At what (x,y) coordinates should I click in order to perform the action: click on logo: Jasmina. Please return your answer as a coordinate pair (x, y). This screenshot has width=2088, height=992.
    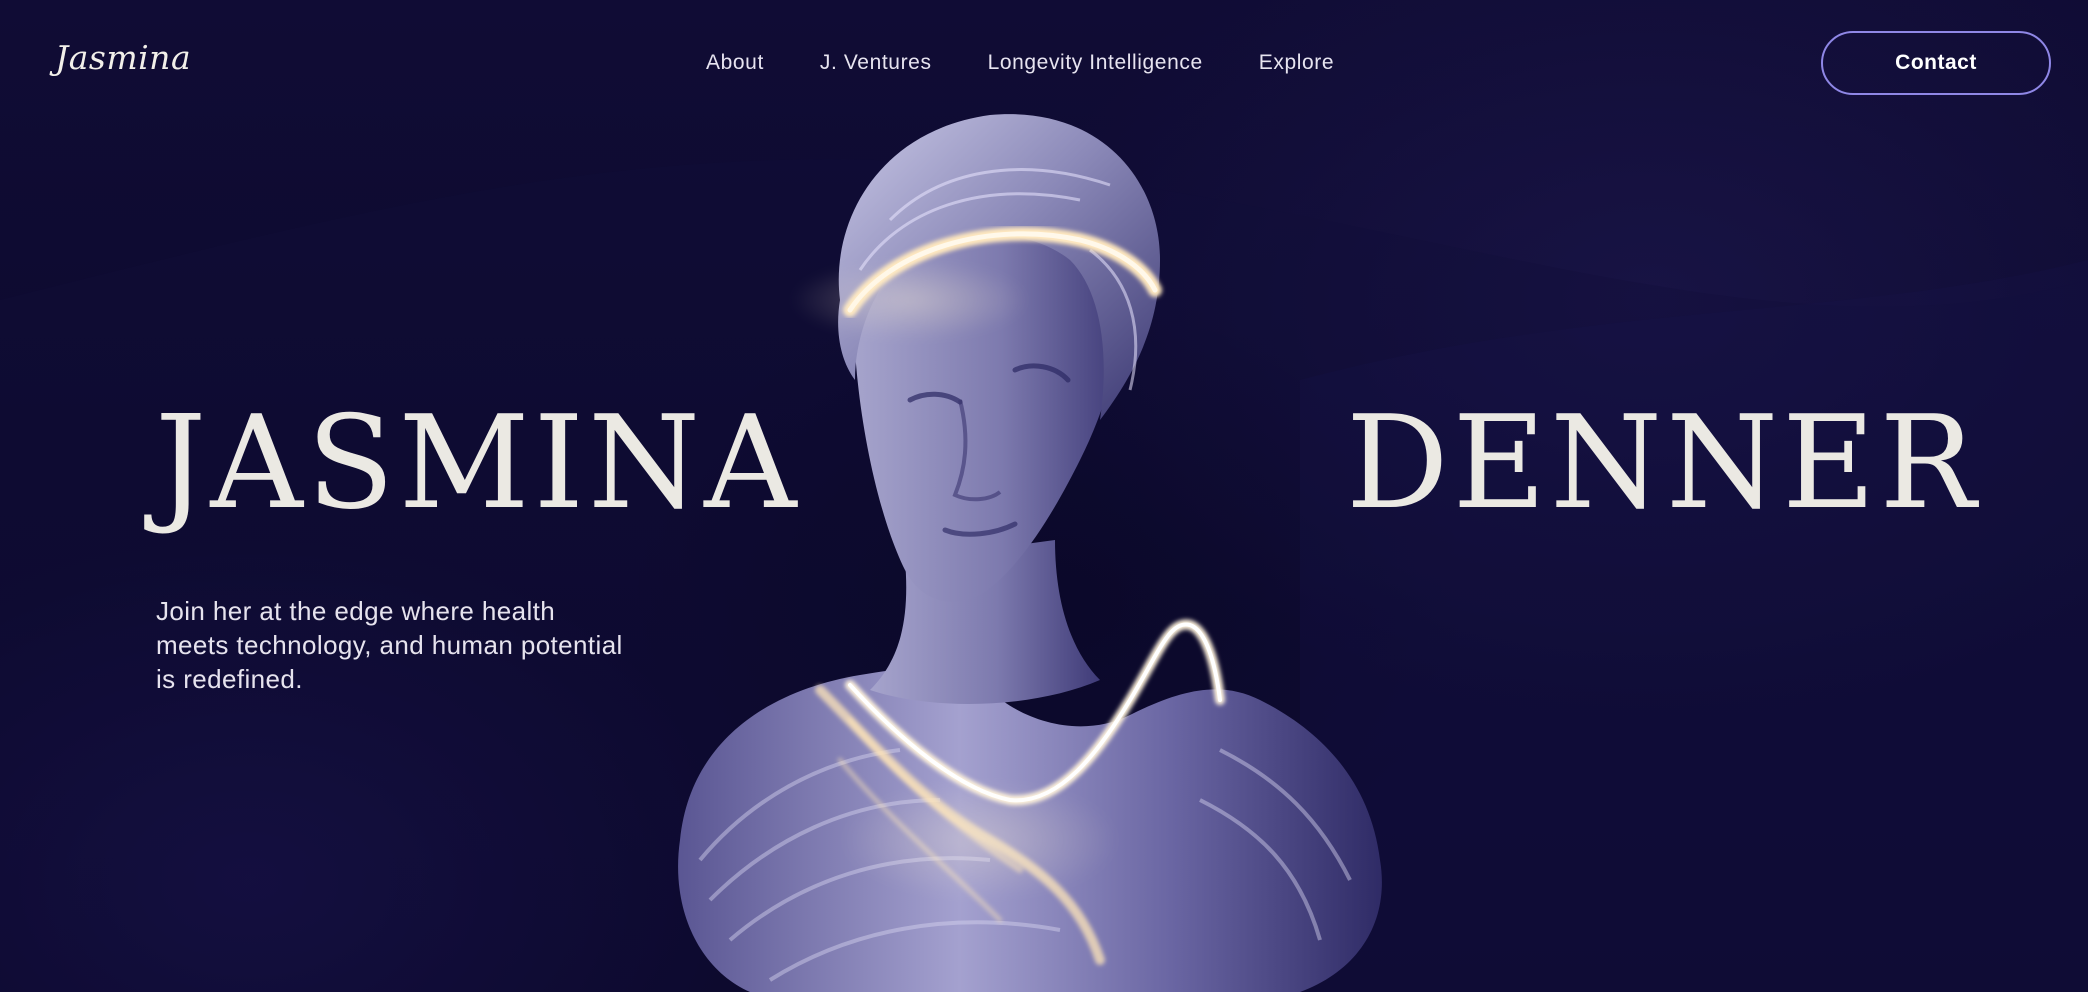
    Looking at the image, I should click on (123, 57).